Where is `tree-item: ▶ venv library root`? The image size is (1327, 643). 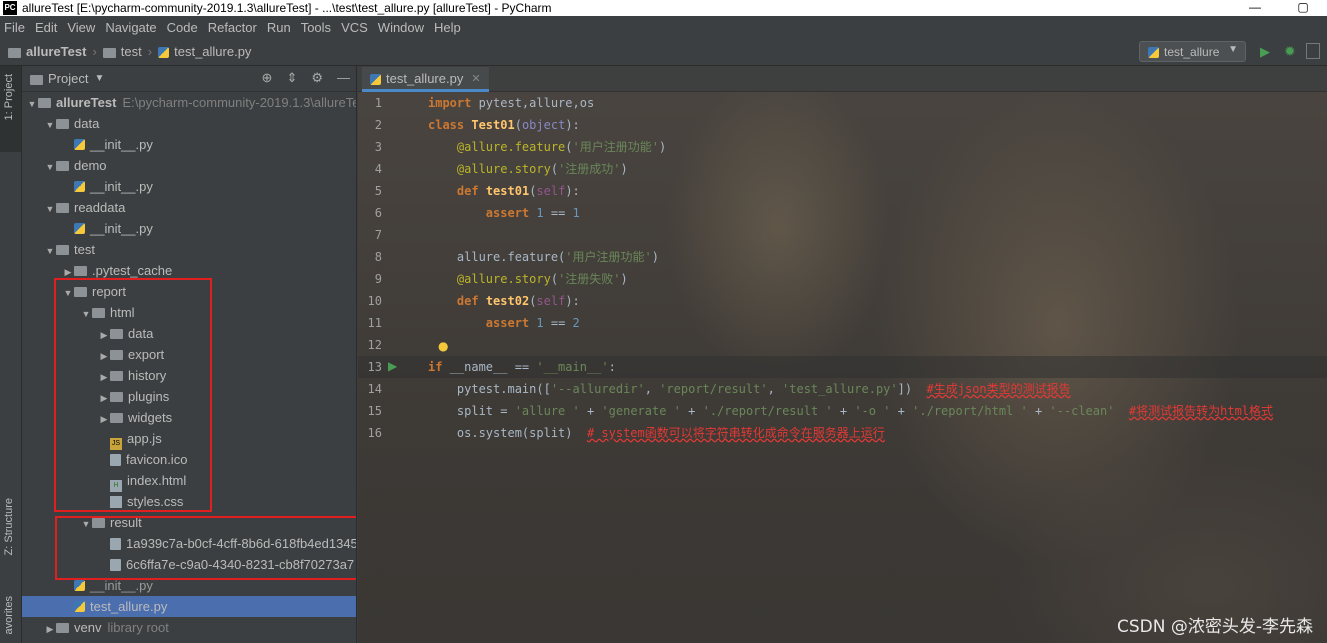 tree-item: ▶ venv library root is located at coordinates (189, 628).